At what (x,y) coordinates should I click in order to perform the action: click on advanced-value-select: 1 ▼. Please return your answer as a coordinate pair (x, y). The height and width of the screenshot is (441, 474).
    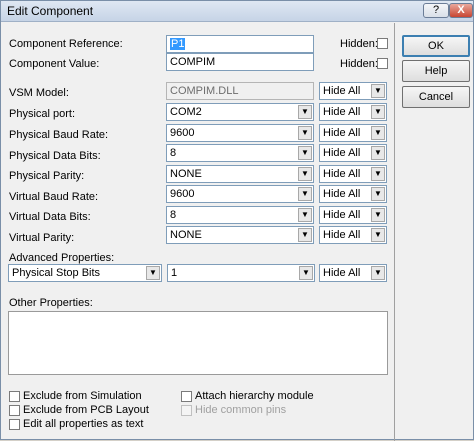
    Looking at the image, I should click on (241, 273).